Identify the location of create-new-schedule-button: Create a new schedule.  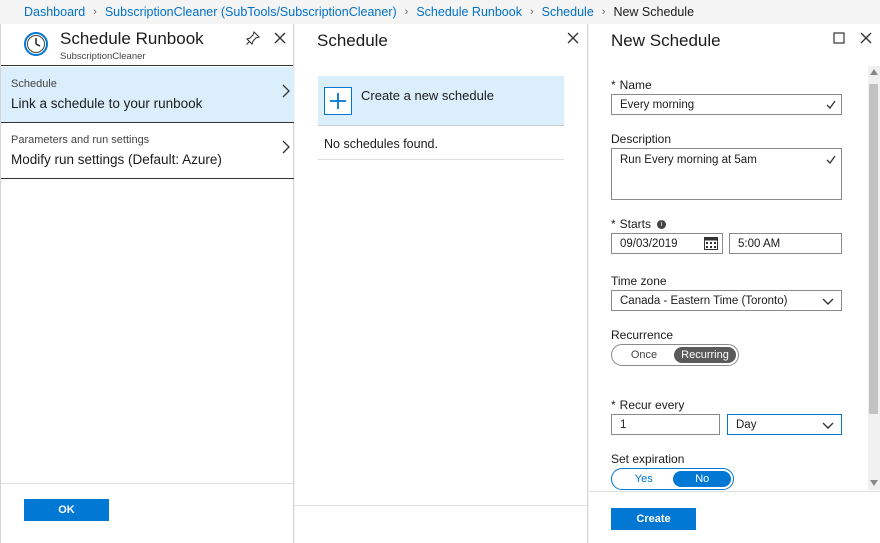
(441, 101).